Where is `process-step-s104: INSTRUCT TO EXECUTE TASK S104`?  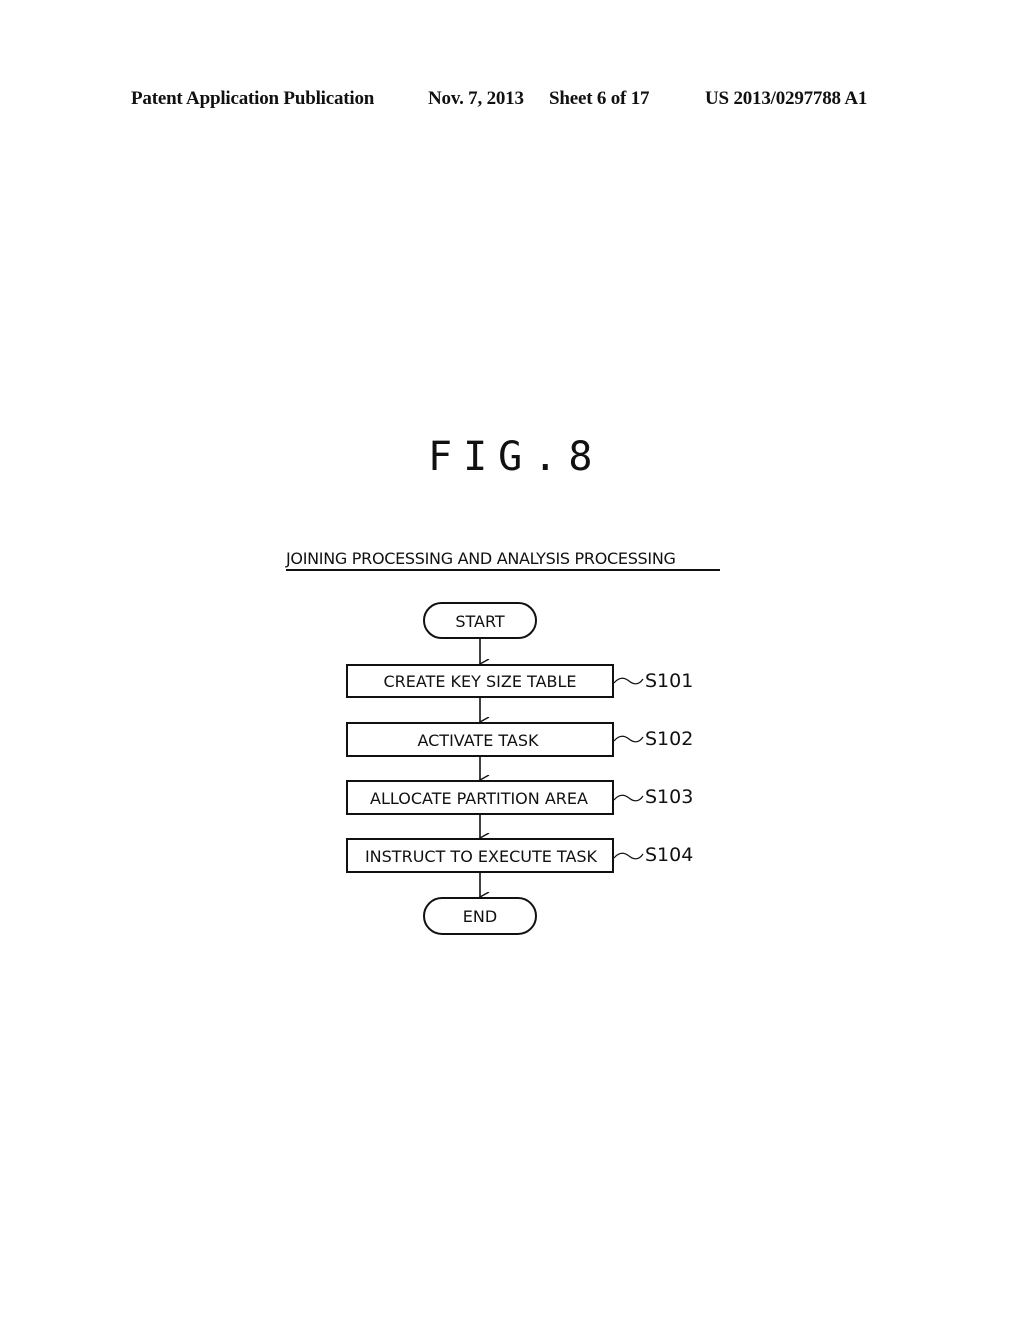 process-step-s104: INSTRUCT TO EXECUTE TASK S104 is located at coordinates (519, 855).